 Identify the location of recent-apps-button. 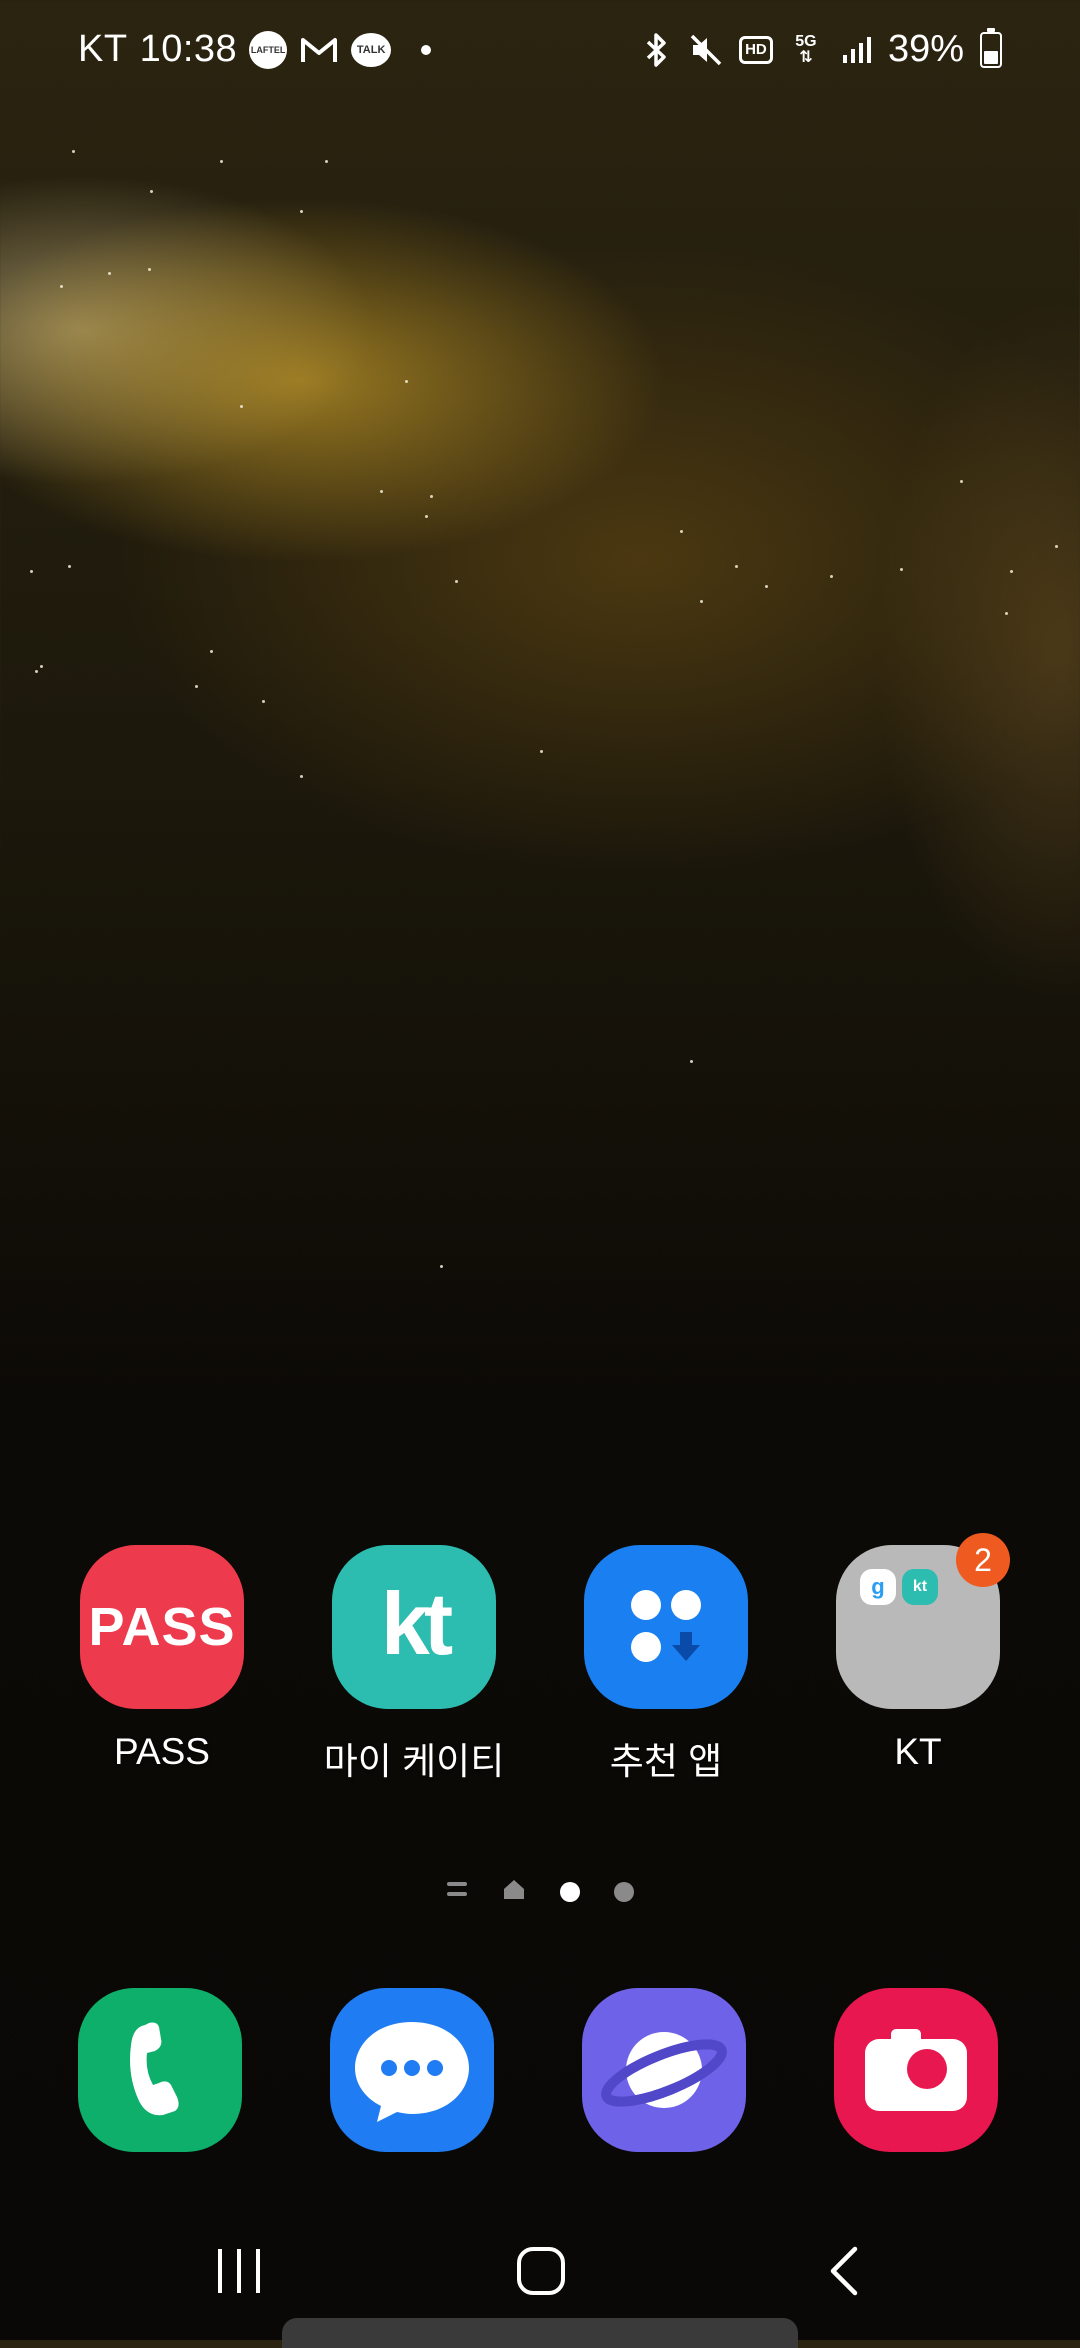
(239, 2271).